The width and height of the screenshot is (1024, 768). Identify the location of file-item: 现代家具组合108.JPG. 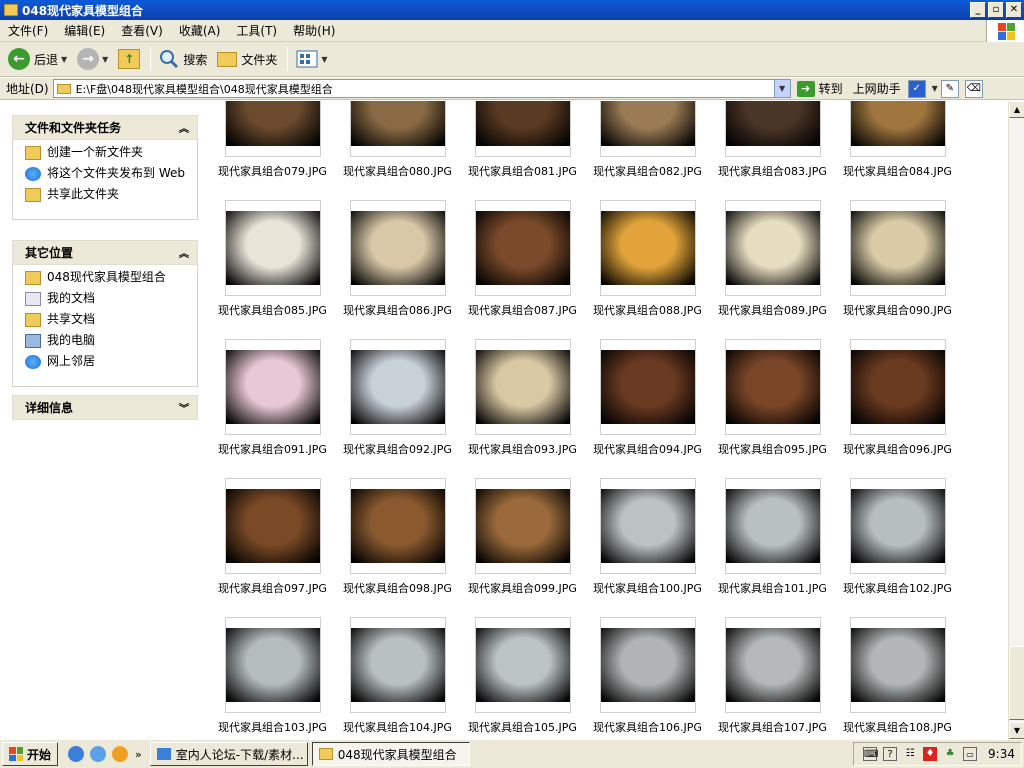
(897, 678).